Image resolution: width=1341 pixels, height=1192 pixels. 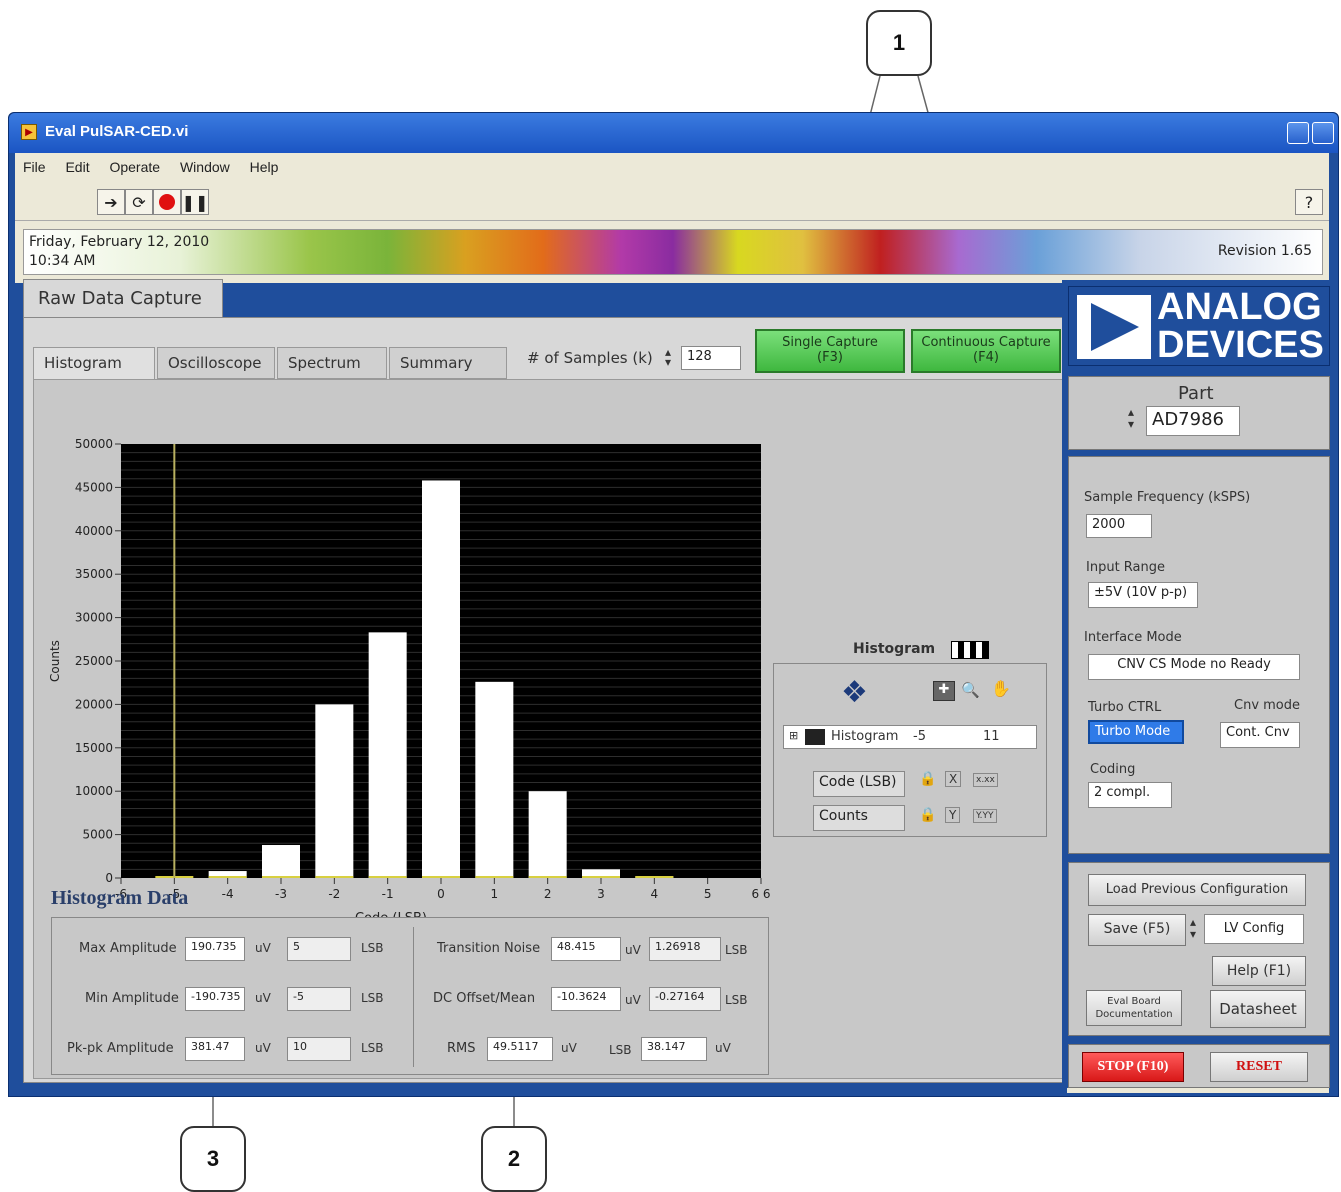 I want to click on minimize-button, so click(x=1298, y=133).